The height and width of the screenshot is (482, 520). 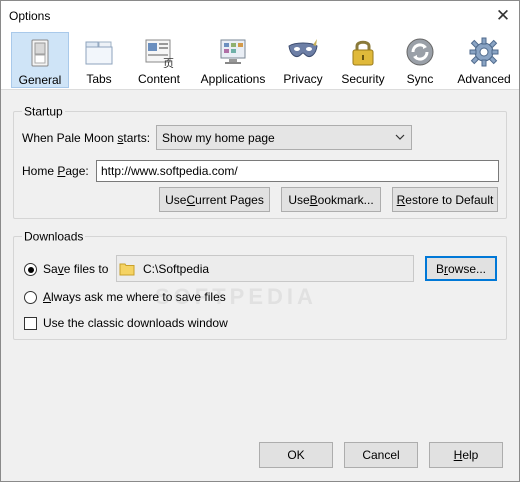 What do you see at coordinates (30, 323) in the screenshot?
I see `classic-downloads-checkbox` at bounding box center [30, 323].